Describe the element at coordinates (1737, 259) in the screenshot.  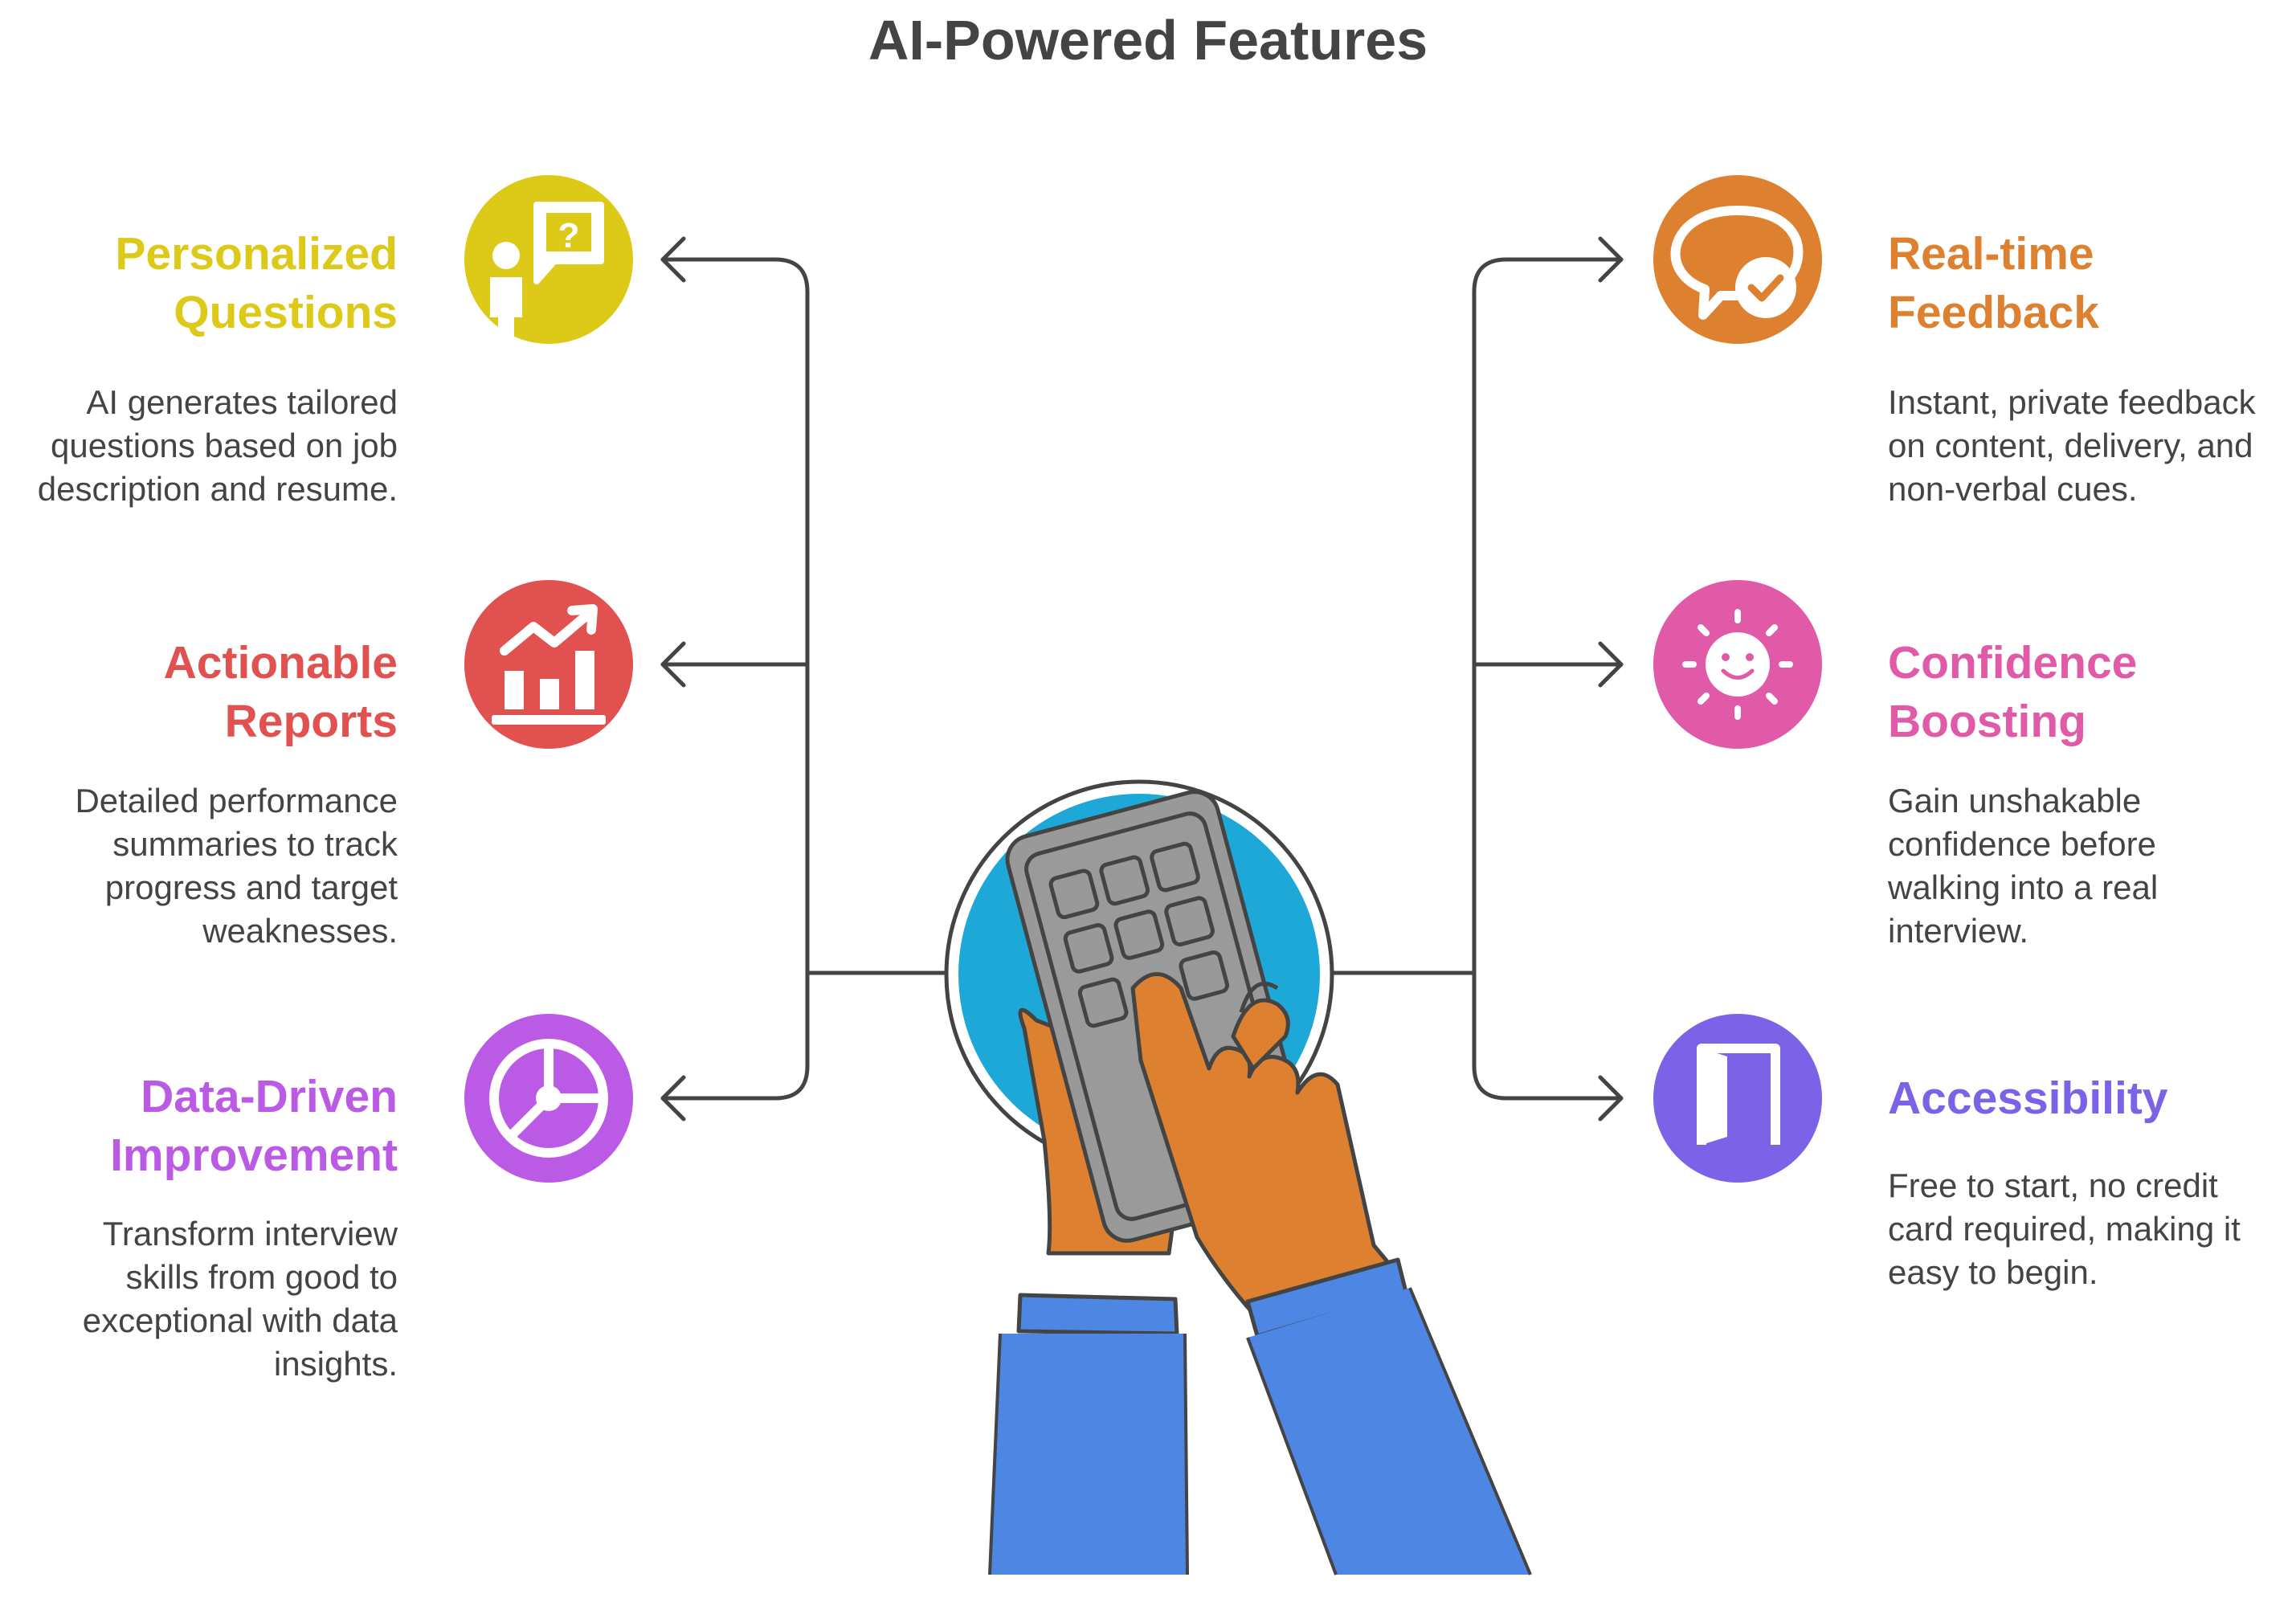
I see `speech-check-icon` at that location.